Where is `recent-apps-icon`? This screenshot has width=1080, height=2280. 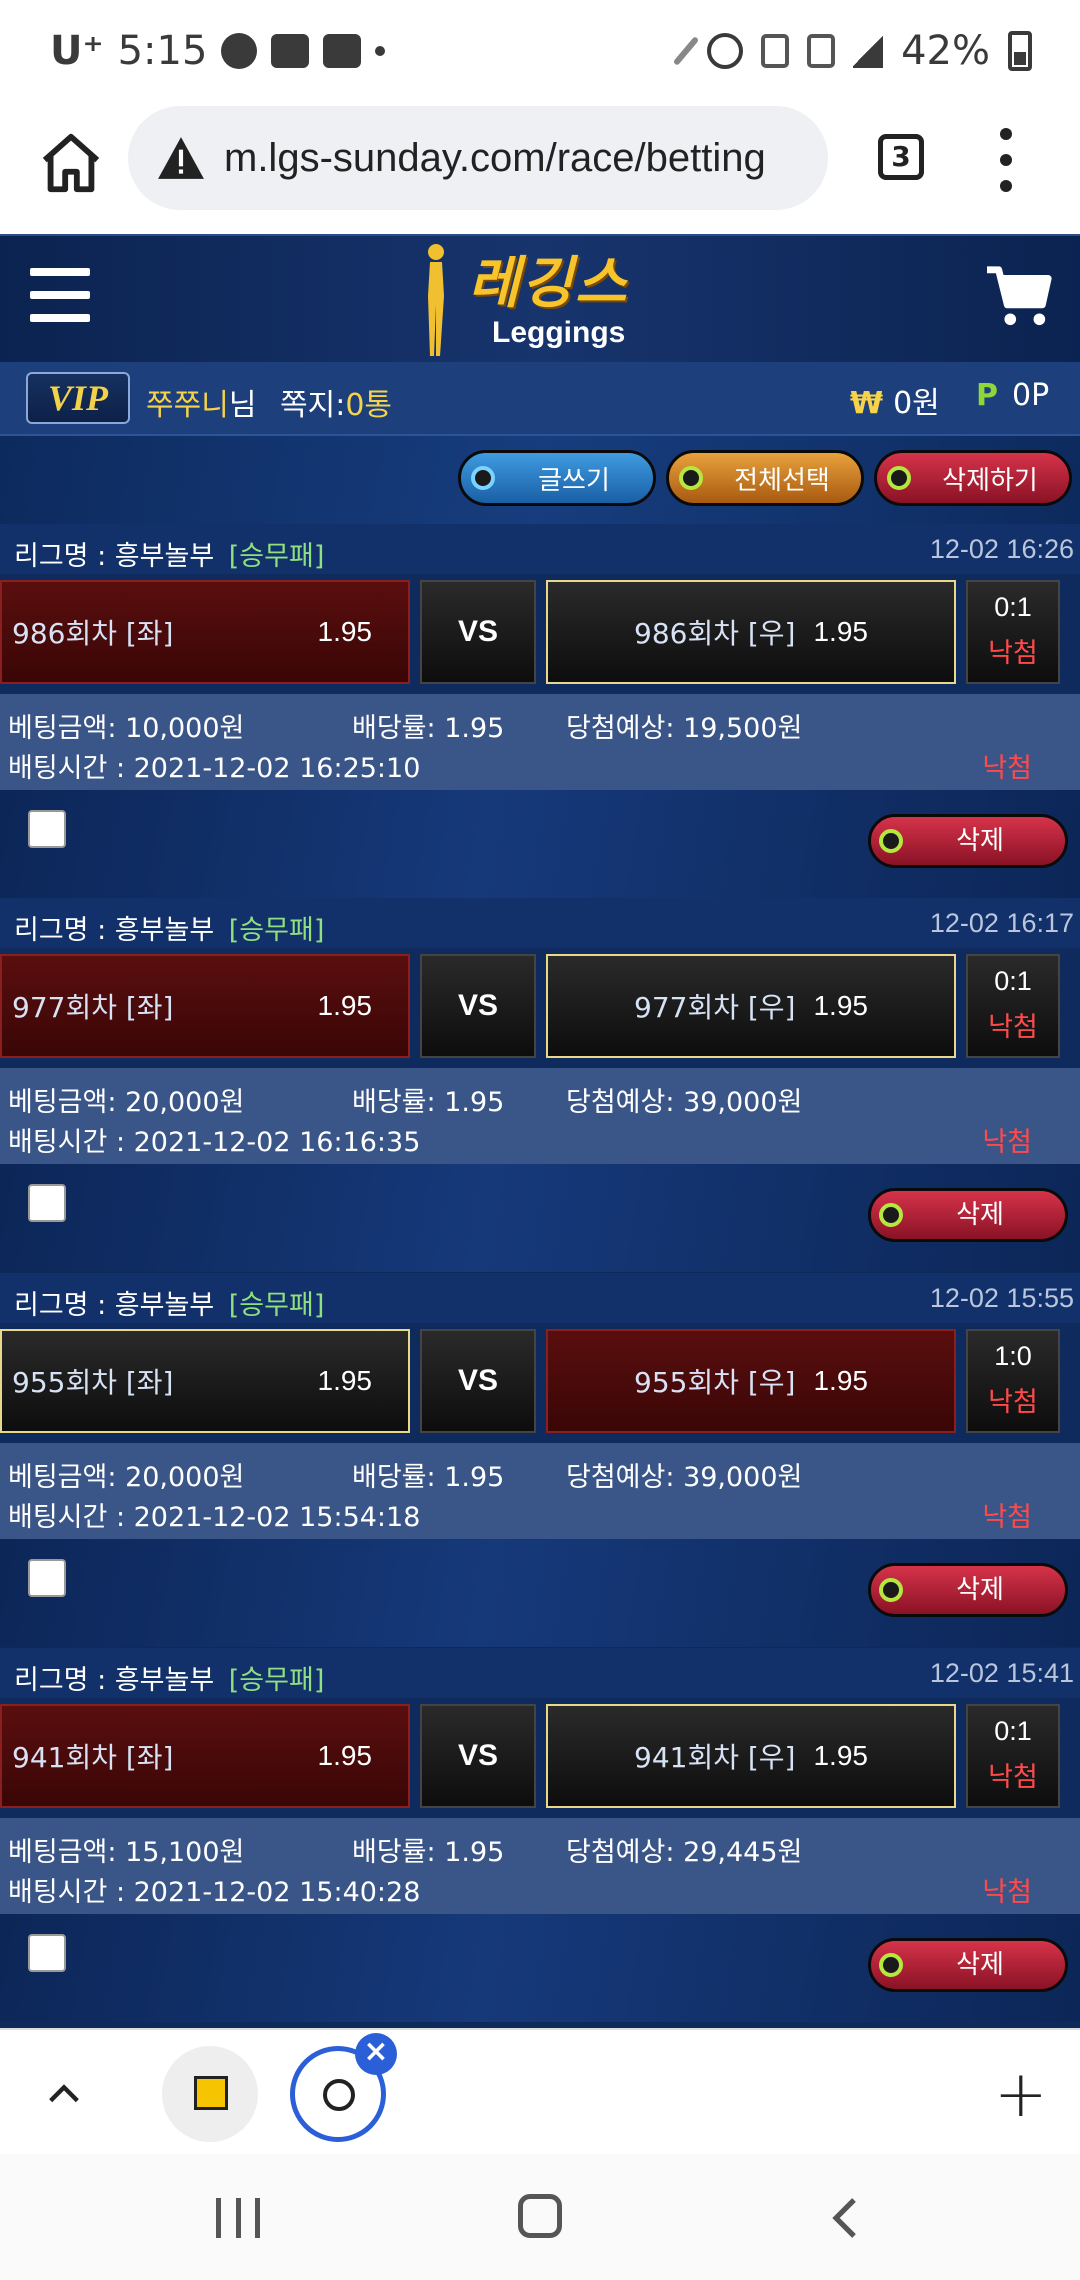 recent-apps-icon is located at coordinates (238, 2218).